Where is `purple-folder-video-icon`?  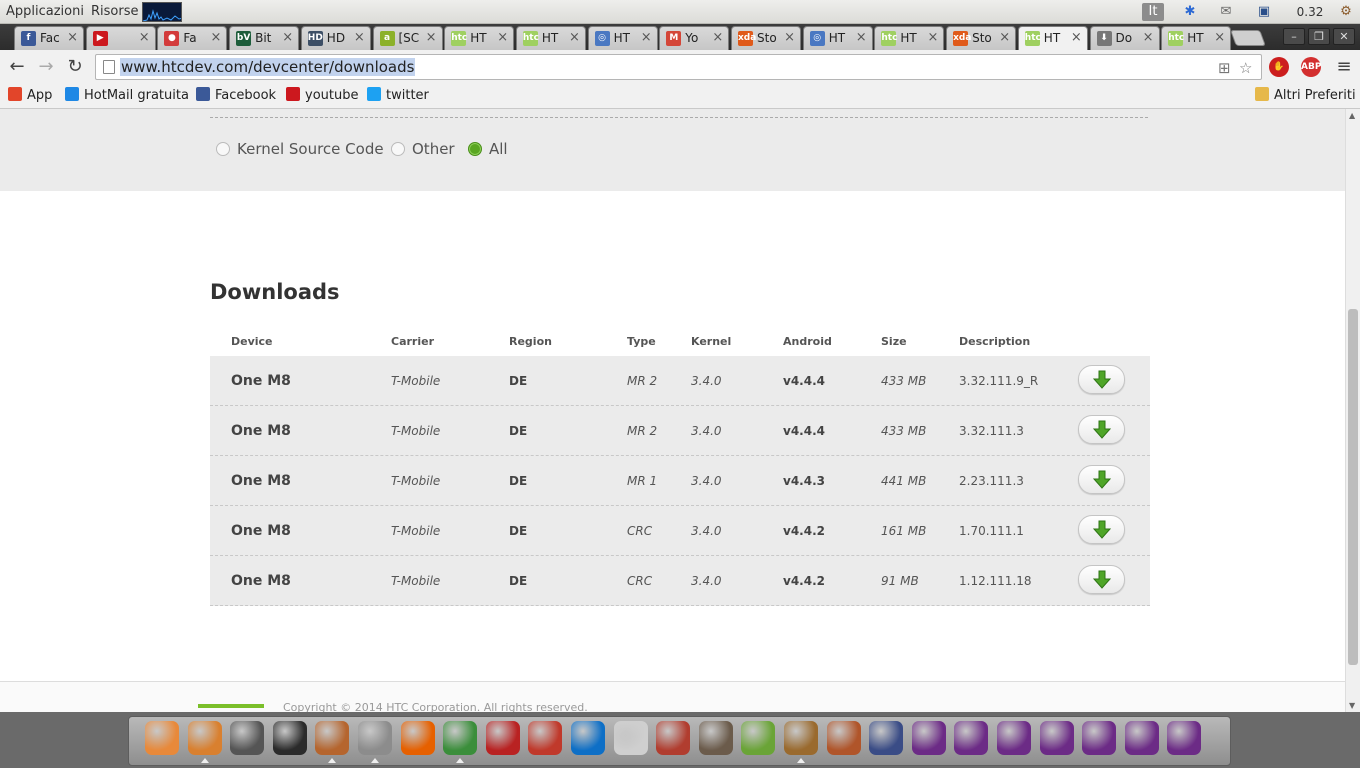 purple-folder-video-icon is located at coordinates (1056, 738).